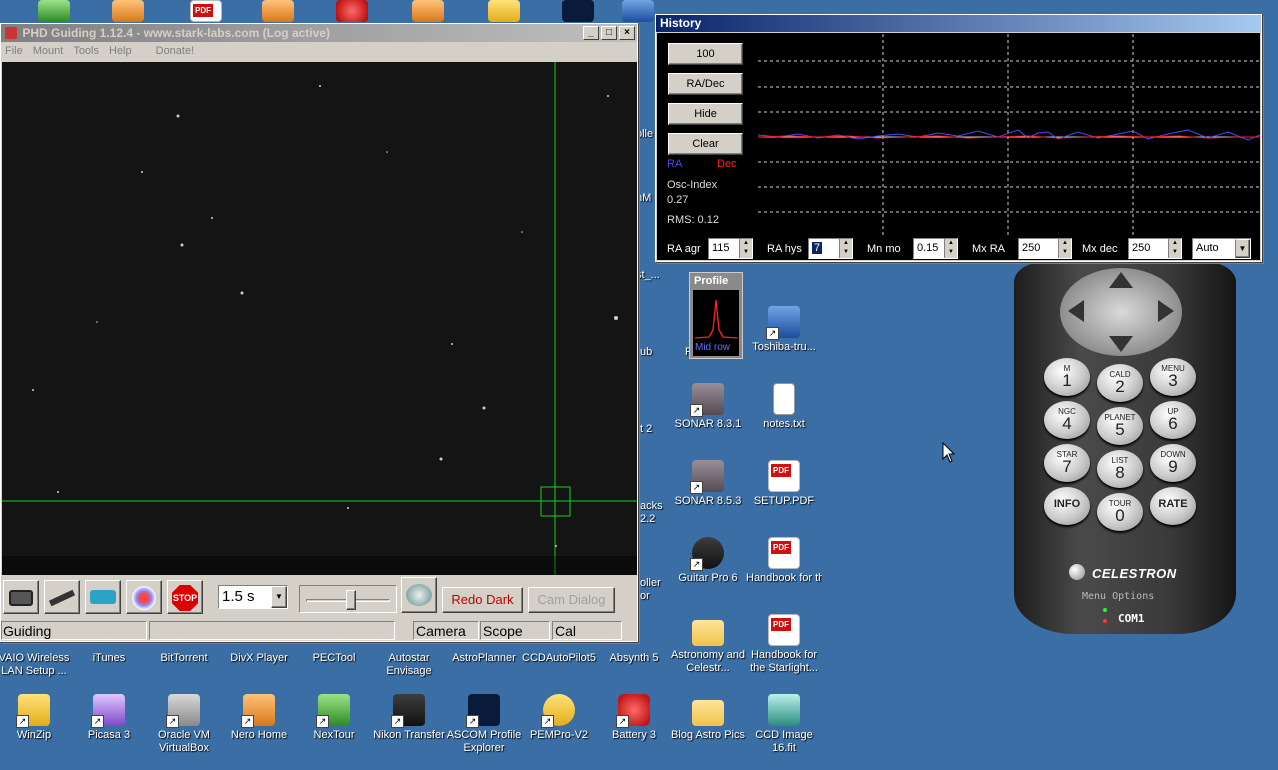  Describe the element at coordinates (17, 51) in the screenshot. I see `menu-file: File` at that location.